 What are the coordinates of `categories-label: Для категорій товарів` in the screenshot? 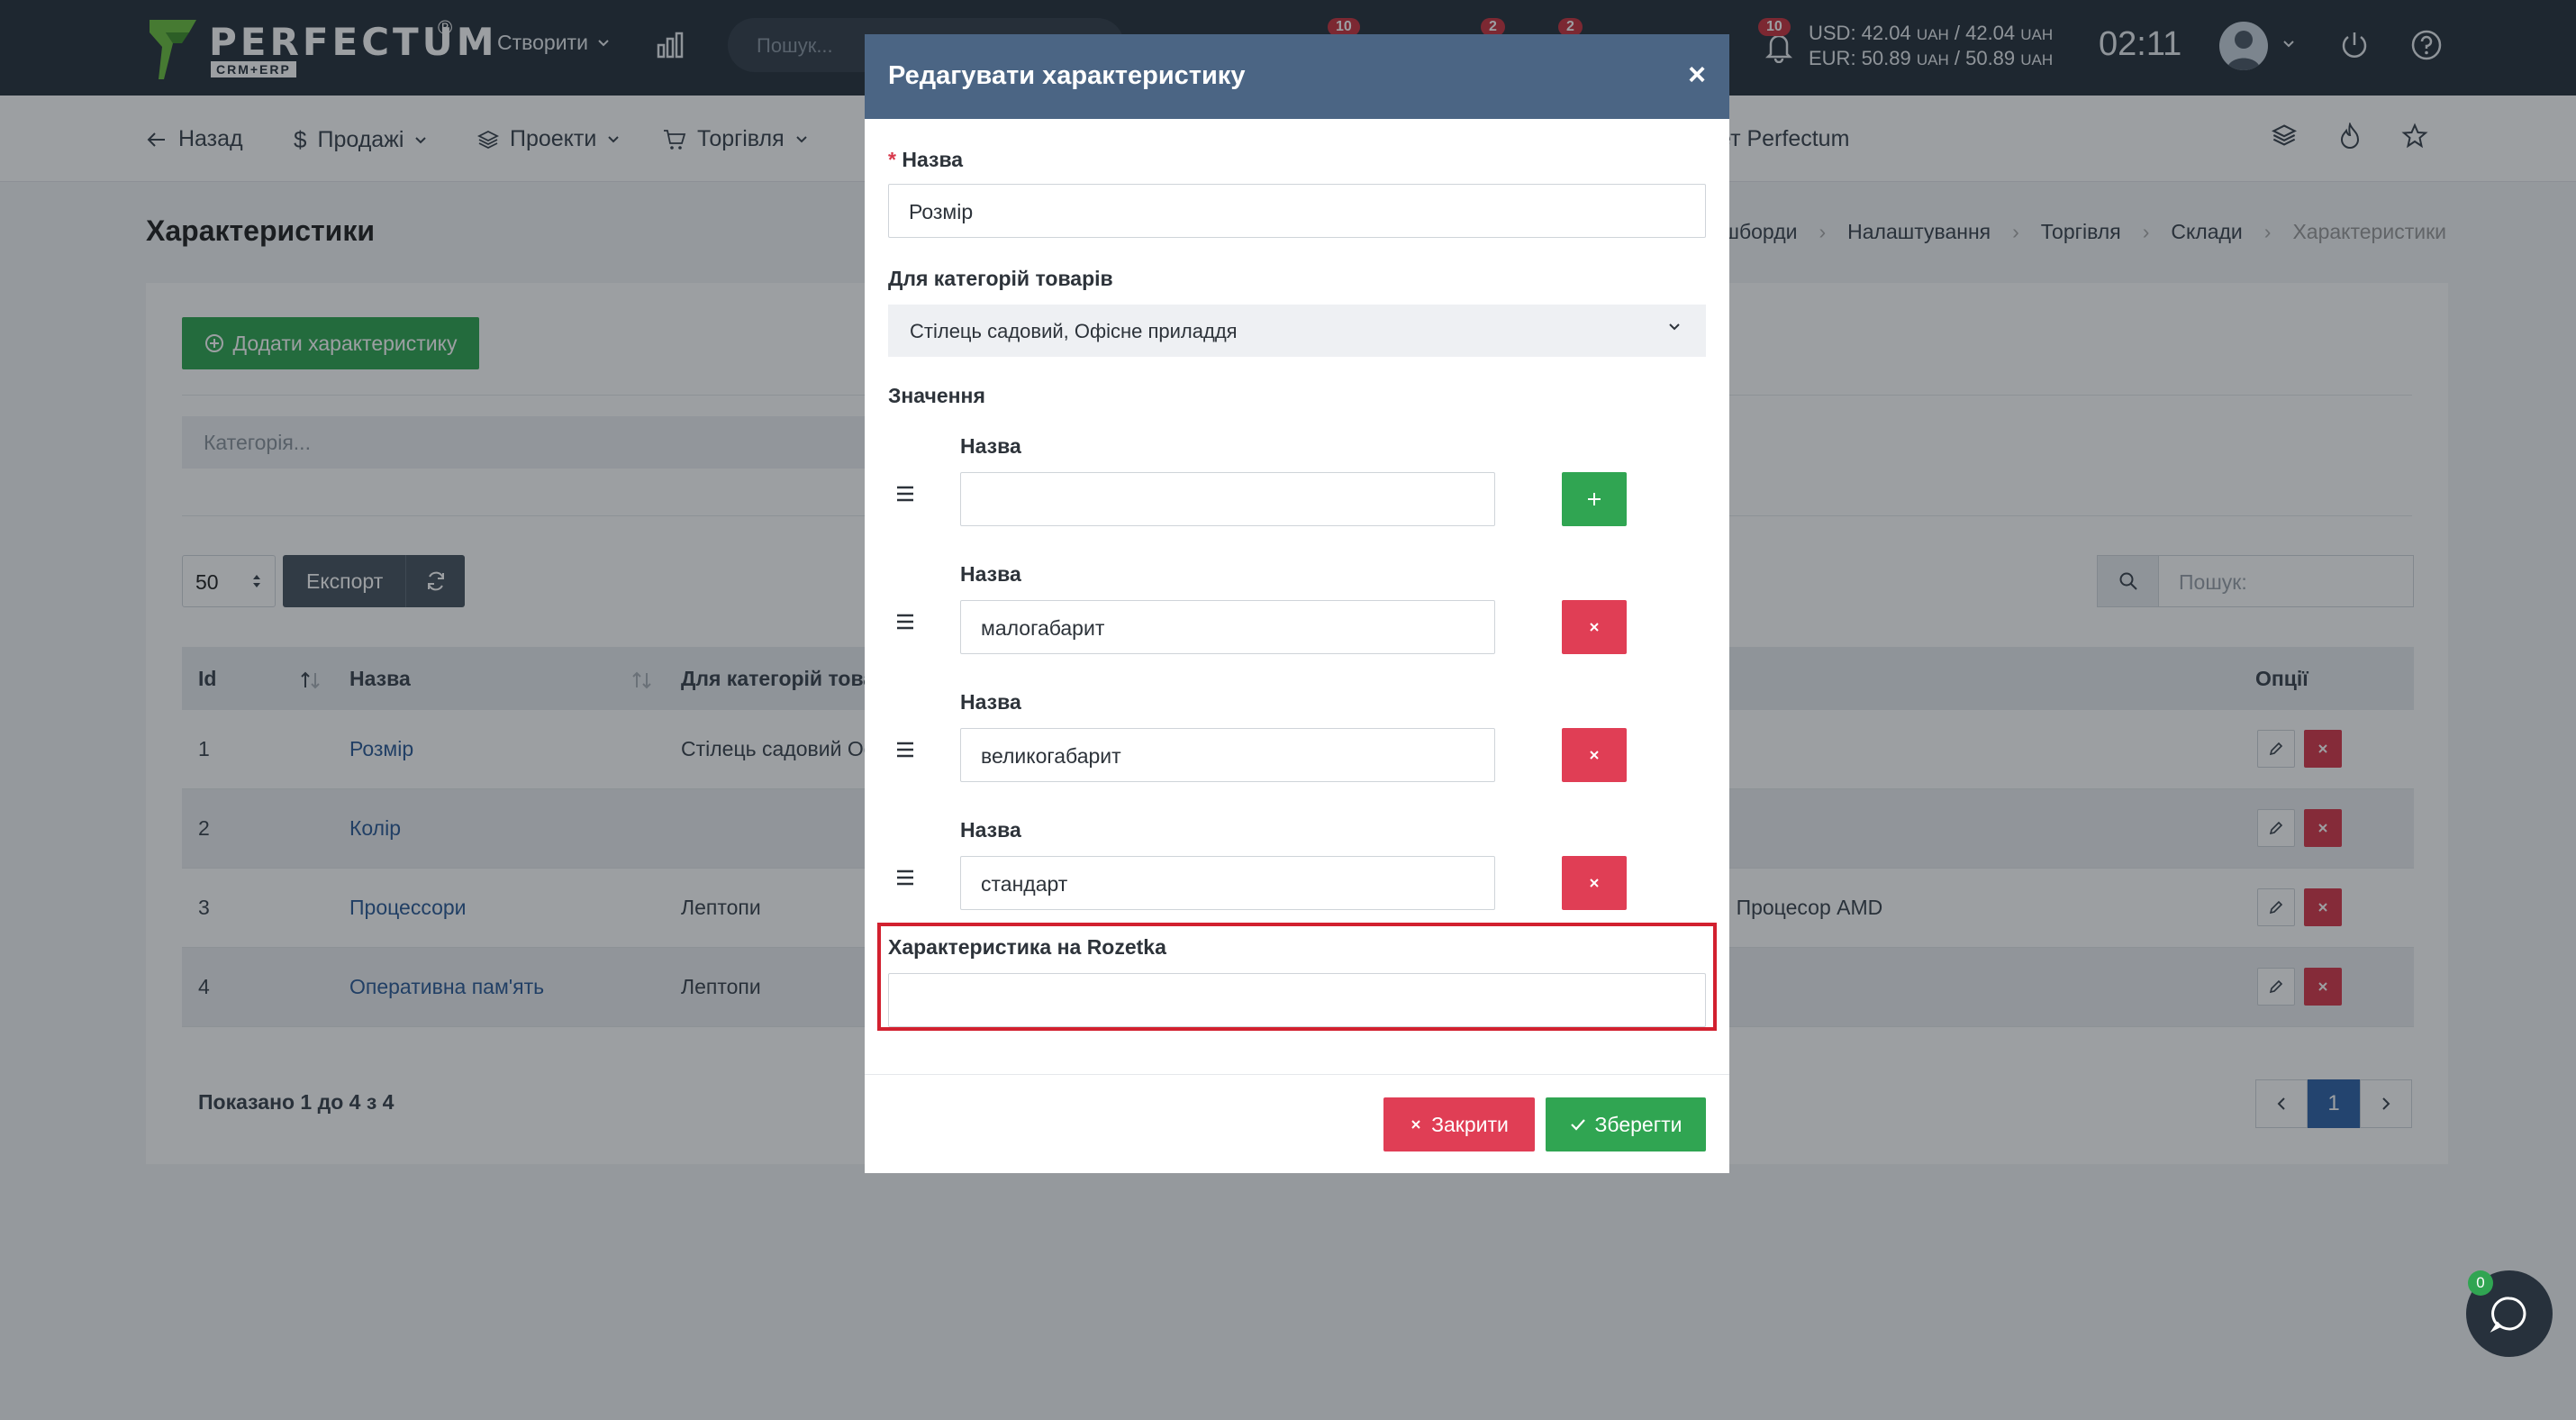 It's located at (1000, 279).